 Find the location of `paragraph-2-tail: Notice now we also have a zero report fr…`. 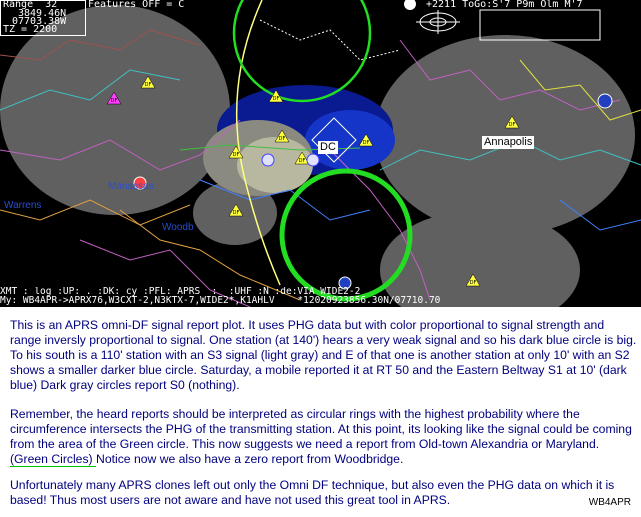

paragraph-2-tail: Notice now we also have a zero report fr… is located at coordinates (250, 459).